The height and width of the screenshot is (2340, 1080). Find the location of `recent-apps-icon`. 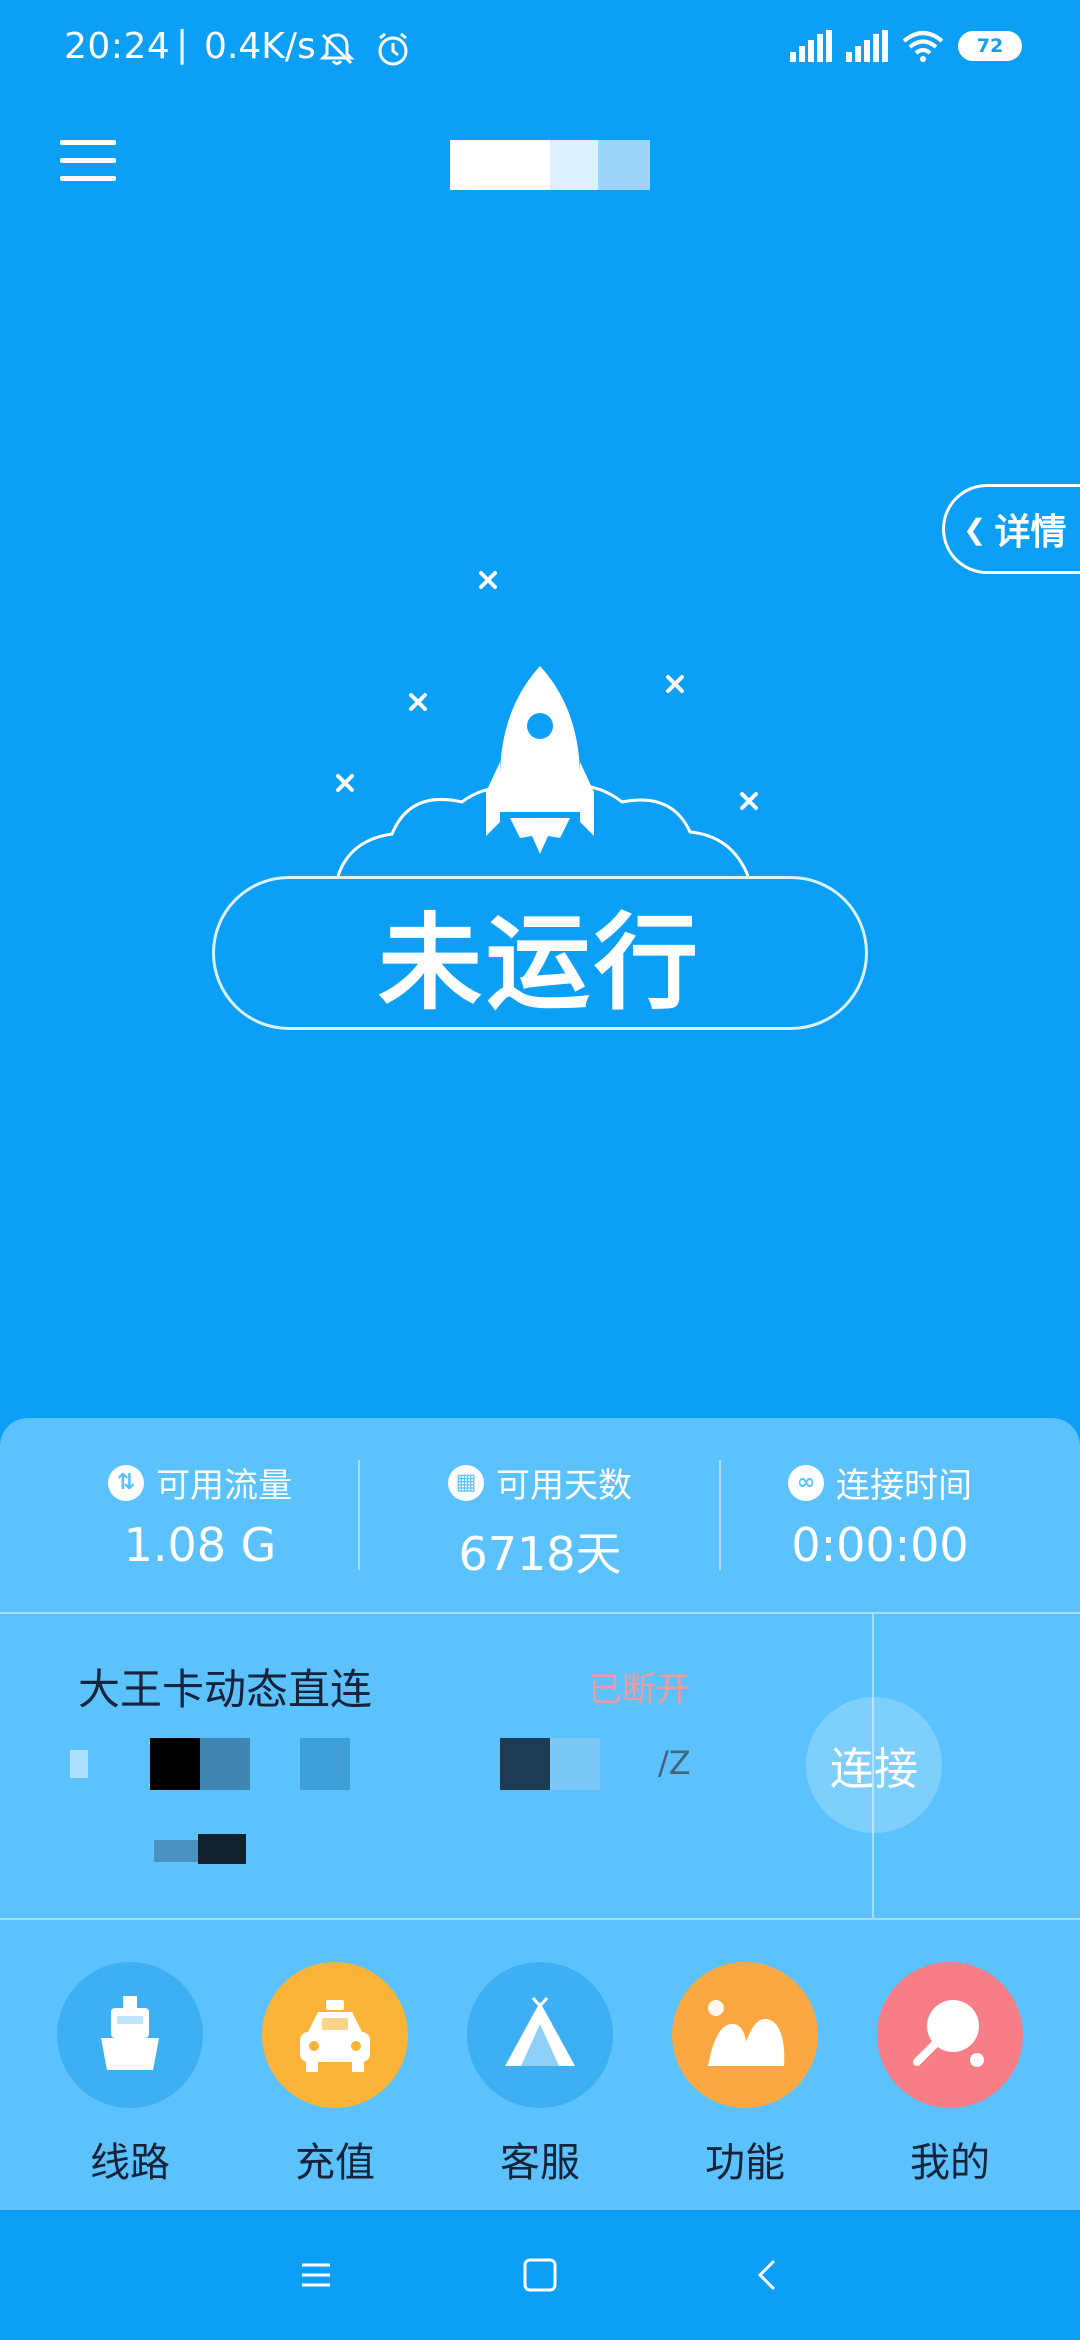

recent-apps-icon is located at coordinates (316, 2275).